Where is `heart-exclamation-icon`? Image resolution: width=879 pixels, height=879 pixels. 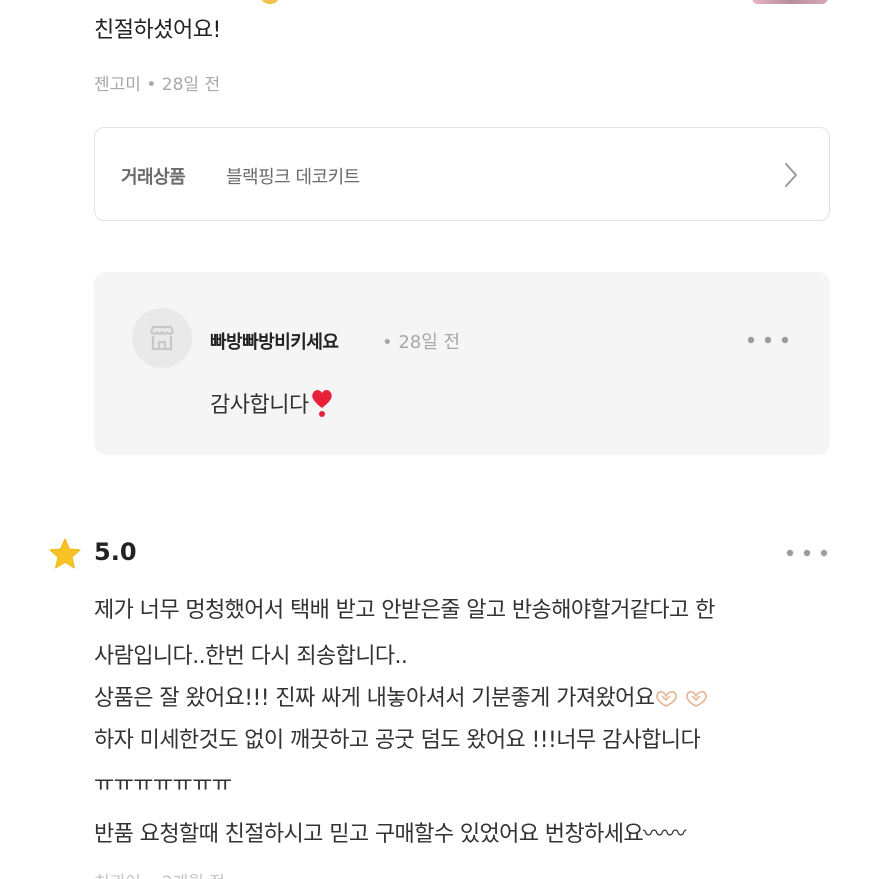
heart-exclamation-icon is located at coordinates (321, 403).